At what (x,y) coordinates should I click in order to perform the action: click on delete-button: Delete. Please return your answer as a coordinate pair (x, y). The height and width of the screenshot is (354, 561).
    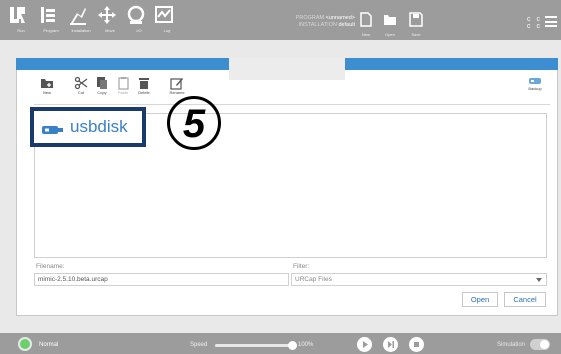
    Looking at the image, I should click on (144, 86).